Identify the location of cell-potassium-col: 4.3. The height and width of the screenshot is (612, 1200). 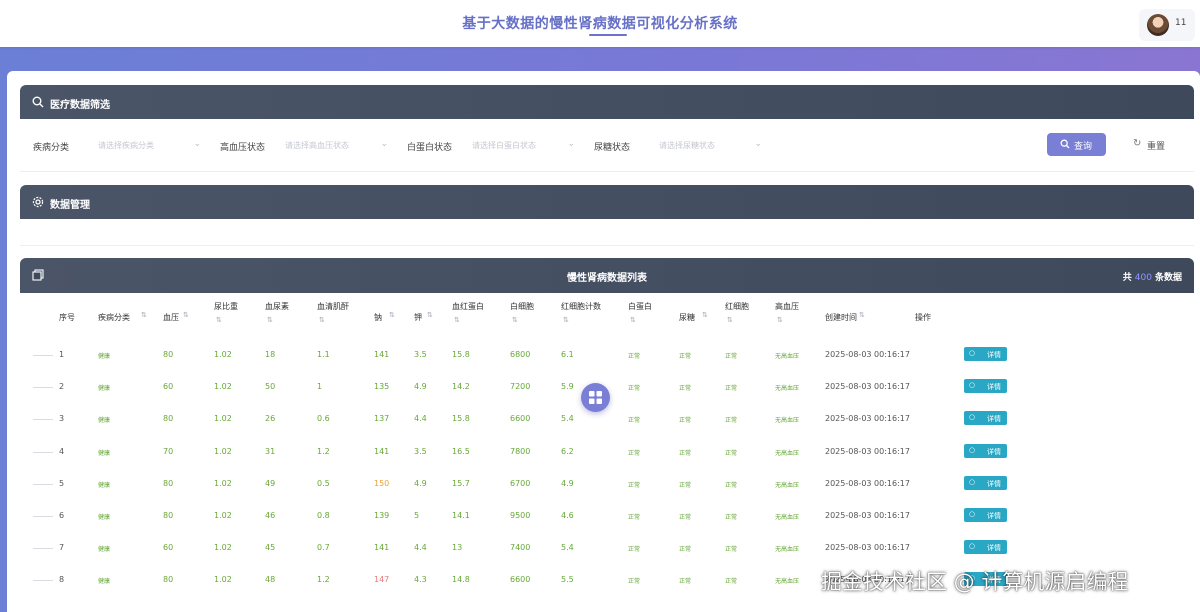
(420, 580).